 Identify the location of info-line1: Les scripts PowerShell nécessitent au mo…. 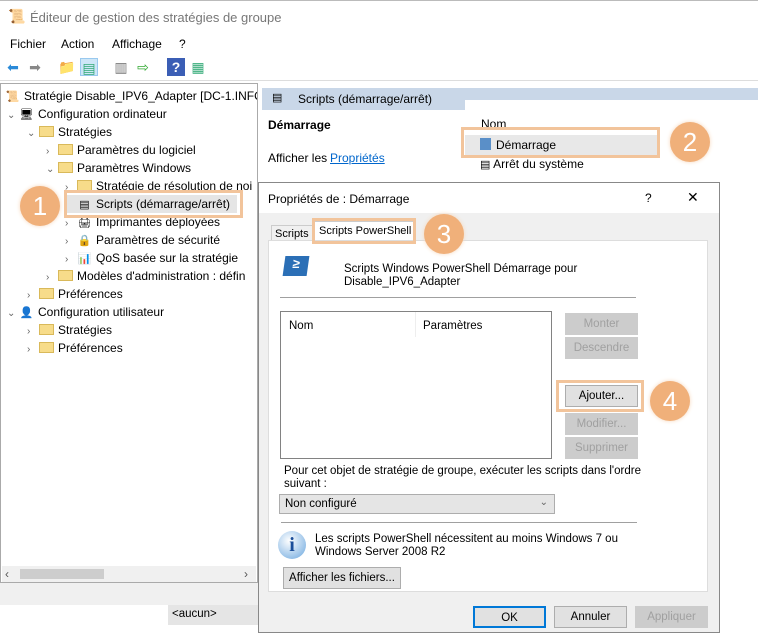
(466, 539).